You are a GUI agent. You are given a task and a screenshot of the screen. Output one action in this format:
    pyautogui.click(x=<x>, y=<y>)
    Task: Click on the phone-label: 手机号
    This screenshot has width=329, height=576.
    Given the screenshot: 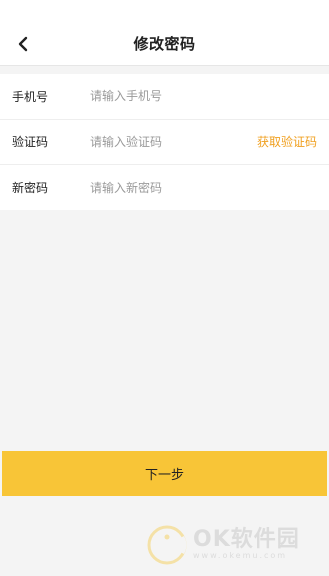 What is the action you would take?
    pyautogui.click(x=30, y=96)
    